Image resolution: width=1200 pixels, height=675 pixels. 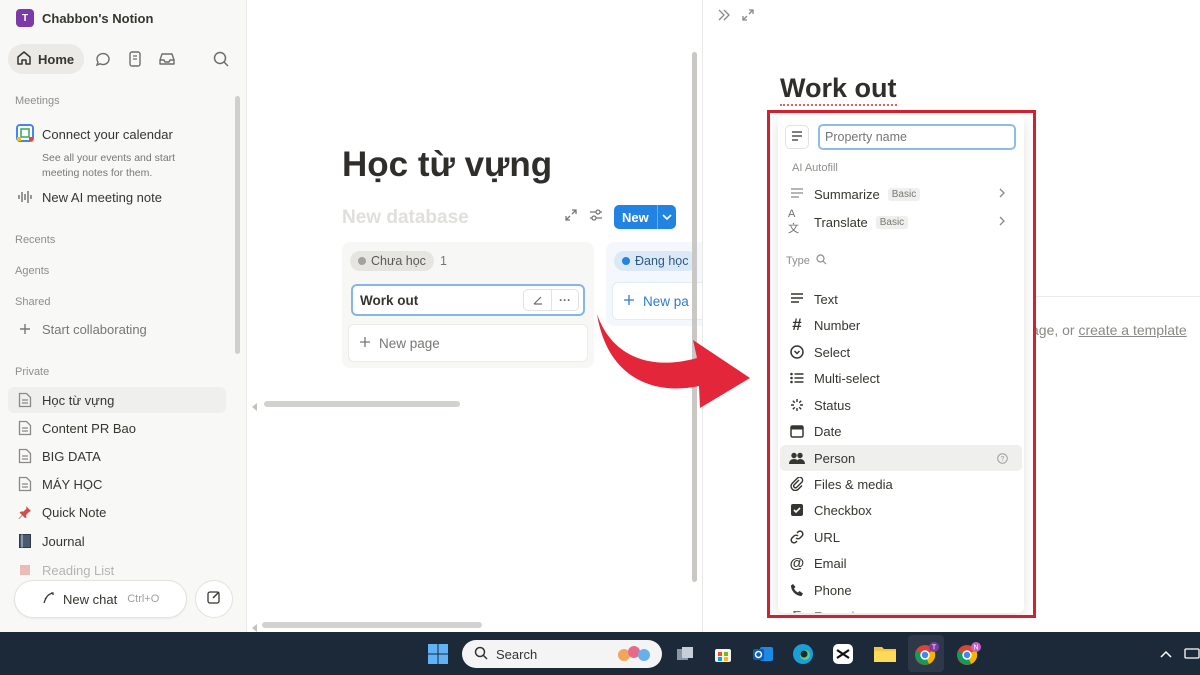 What do you see at coordinates (1116, 296) in the screenshot?
I see `divider` at bounding box center [1116, 296].